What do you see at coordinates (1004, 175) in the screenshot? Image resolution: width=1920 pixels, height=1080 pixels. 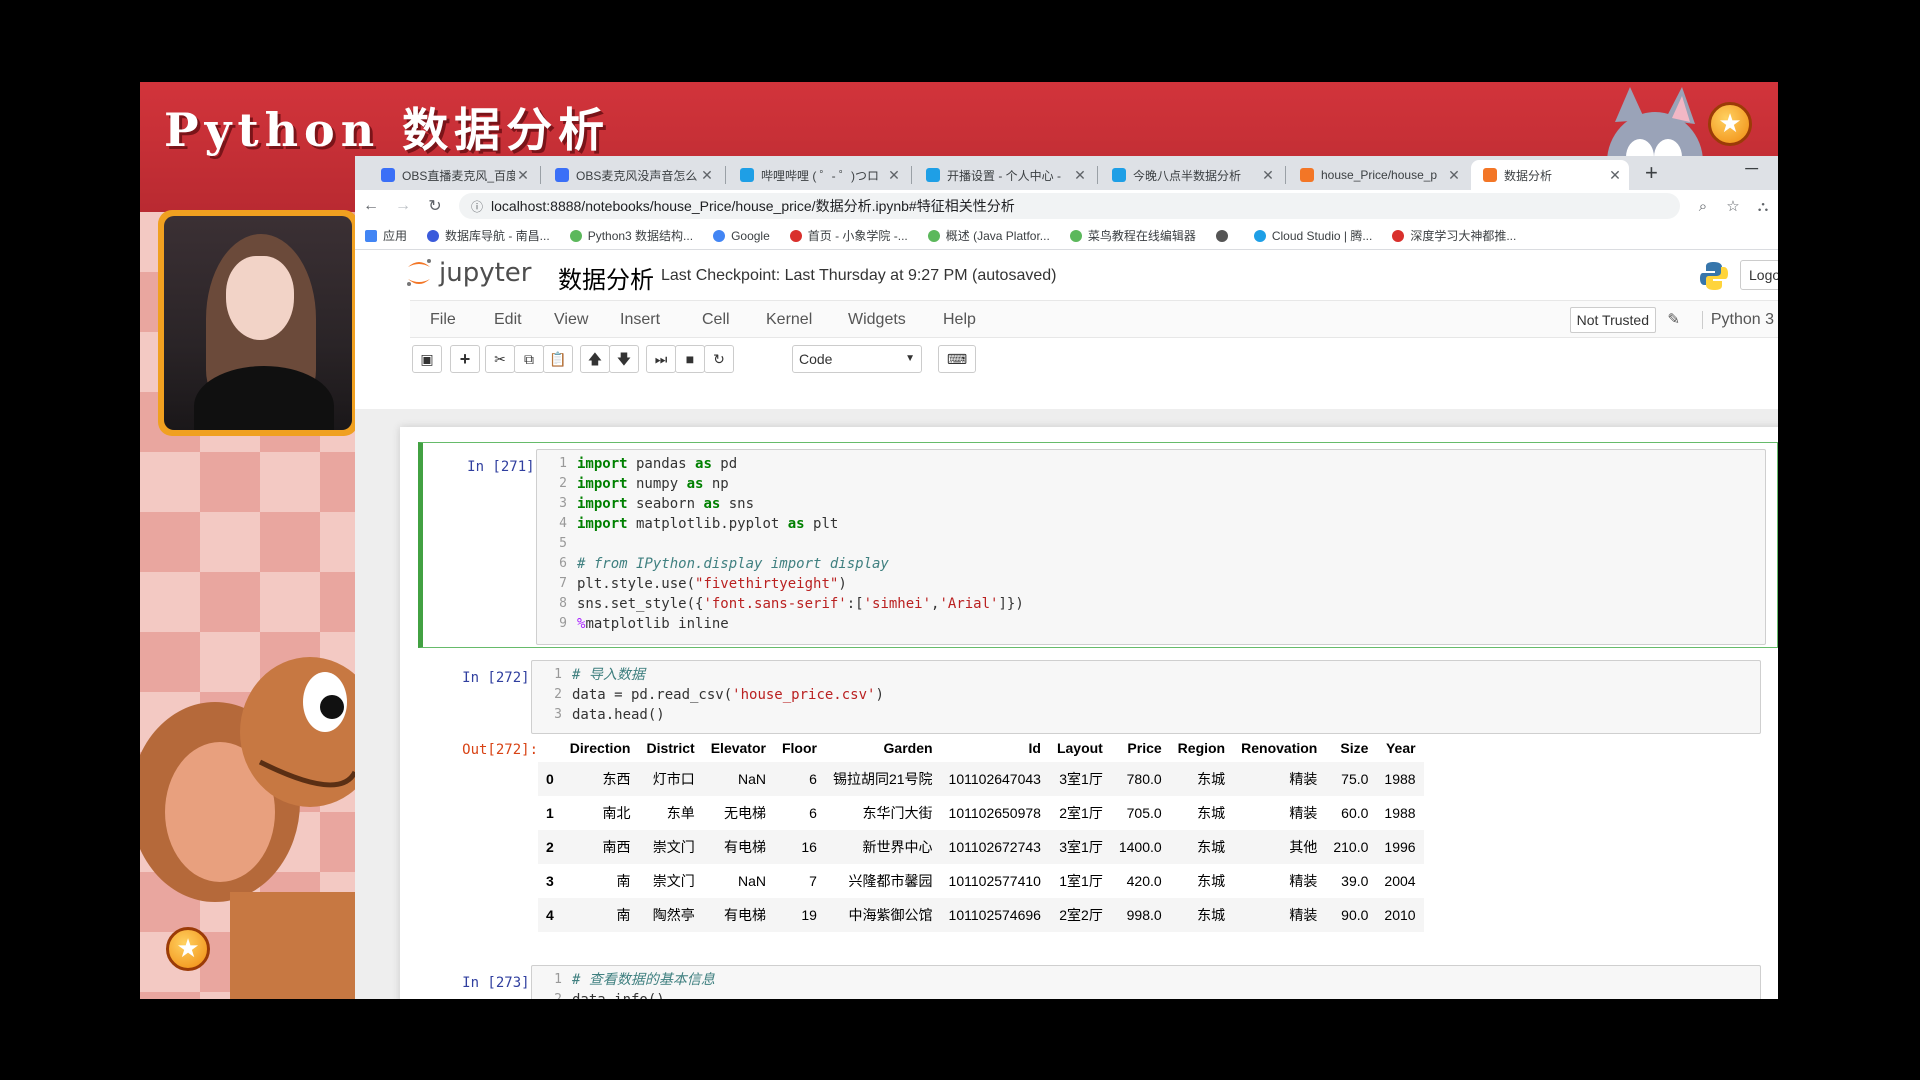 I see `browser-tab: 开播设置 - 个人中心 - ✕` at bounding box center [1004, 175].